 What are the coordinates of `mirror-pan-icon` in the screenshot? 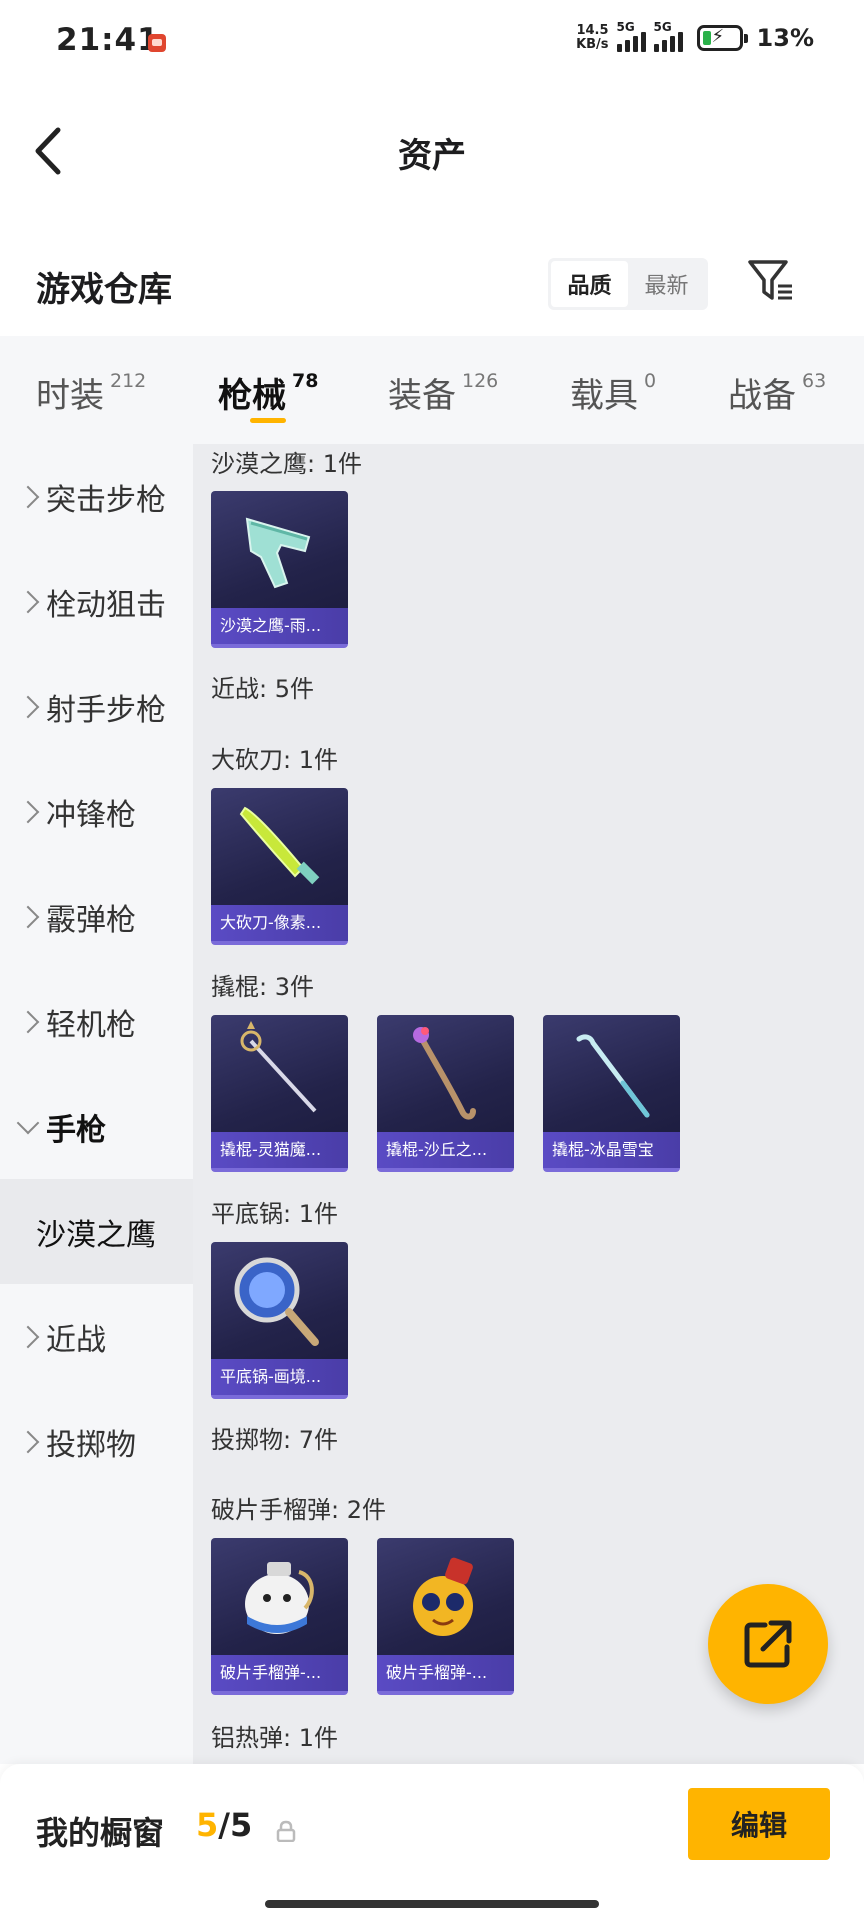 It's located at (276, 1301).